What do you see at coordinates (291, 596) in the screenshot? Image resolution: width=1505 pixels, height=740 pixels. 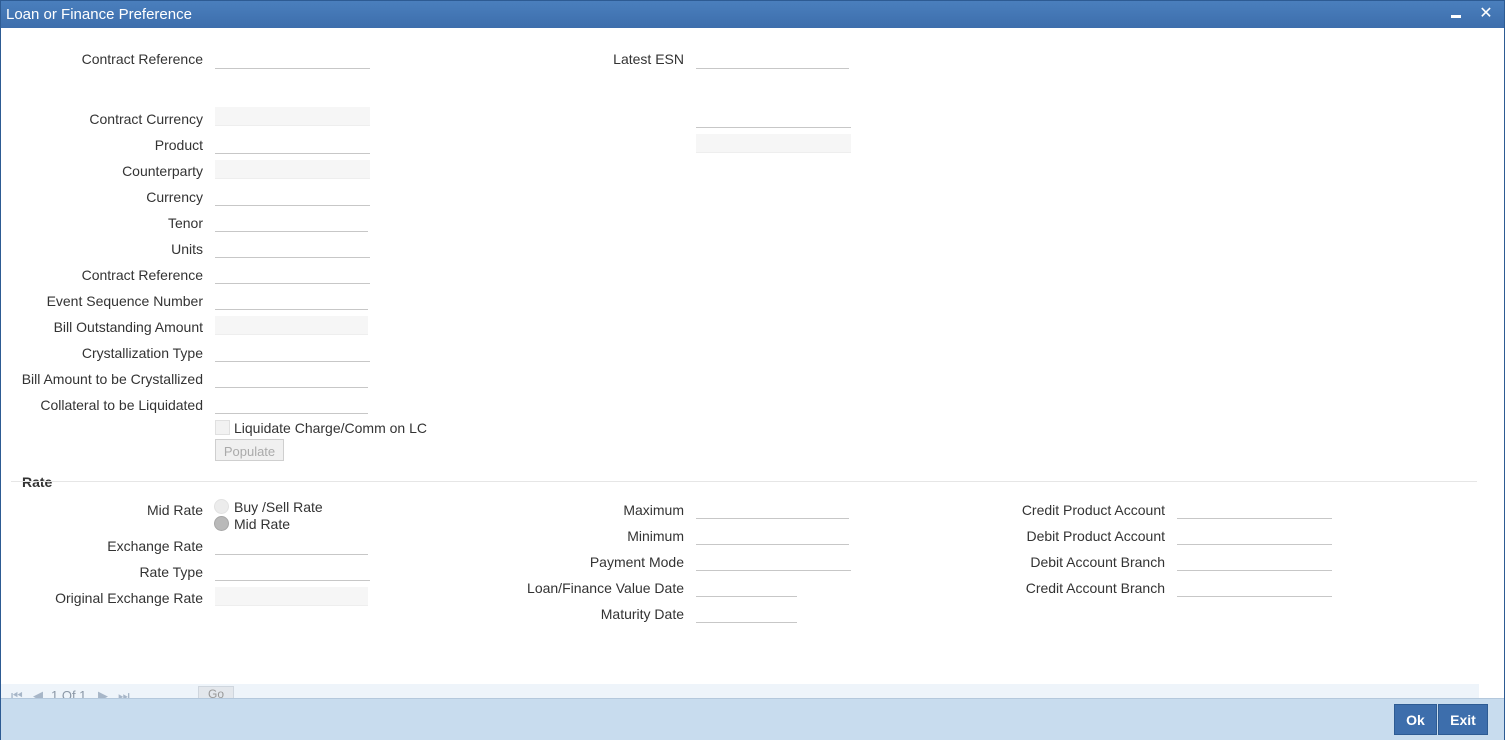 I see `original-exchange-rate-input` at bounding box center [291, 596].